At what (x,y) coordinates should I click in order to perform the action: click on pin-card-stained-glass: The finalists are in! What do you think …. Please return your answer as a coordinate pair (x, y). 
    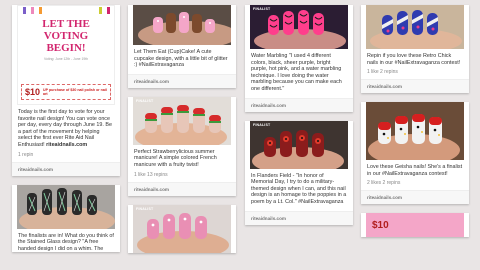
    Looking at the image, I should click on (66, 218).